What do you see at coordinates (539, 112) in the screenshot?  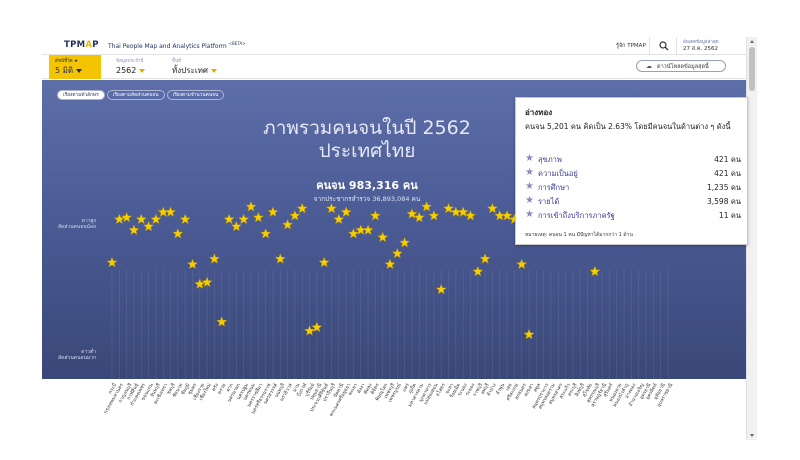 I see `tooltip-province-name: อ่างทอง` at bounding box center [539, 112].